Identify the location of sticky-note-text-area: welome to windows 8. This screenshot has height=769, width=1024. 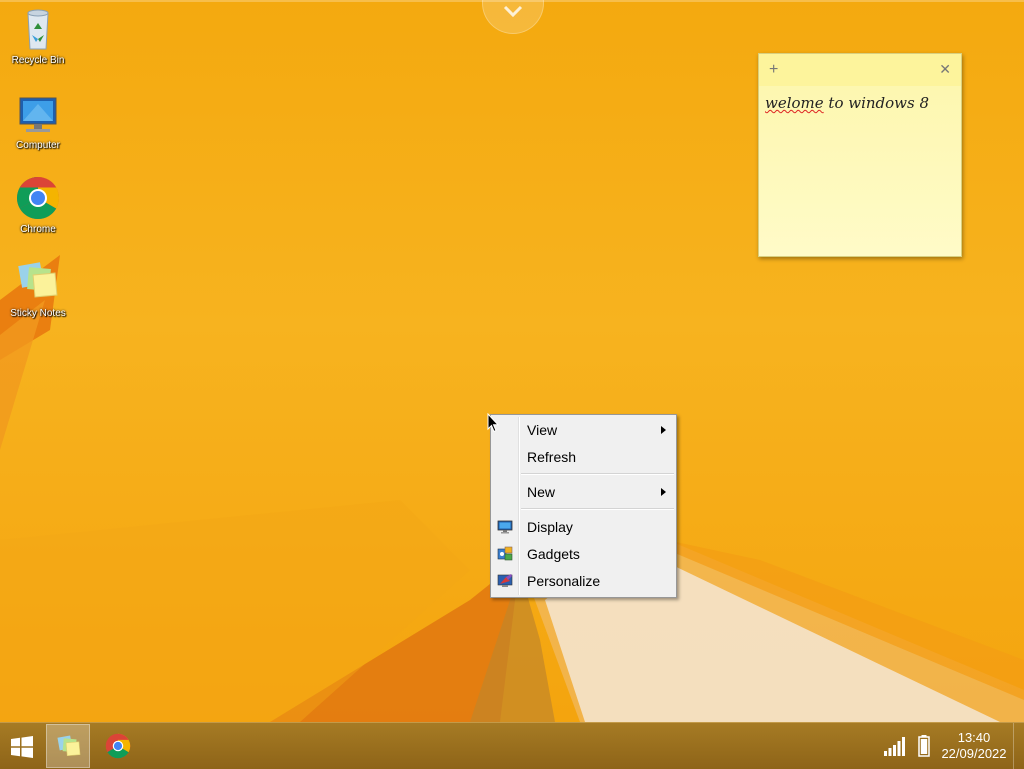
(860, 171).